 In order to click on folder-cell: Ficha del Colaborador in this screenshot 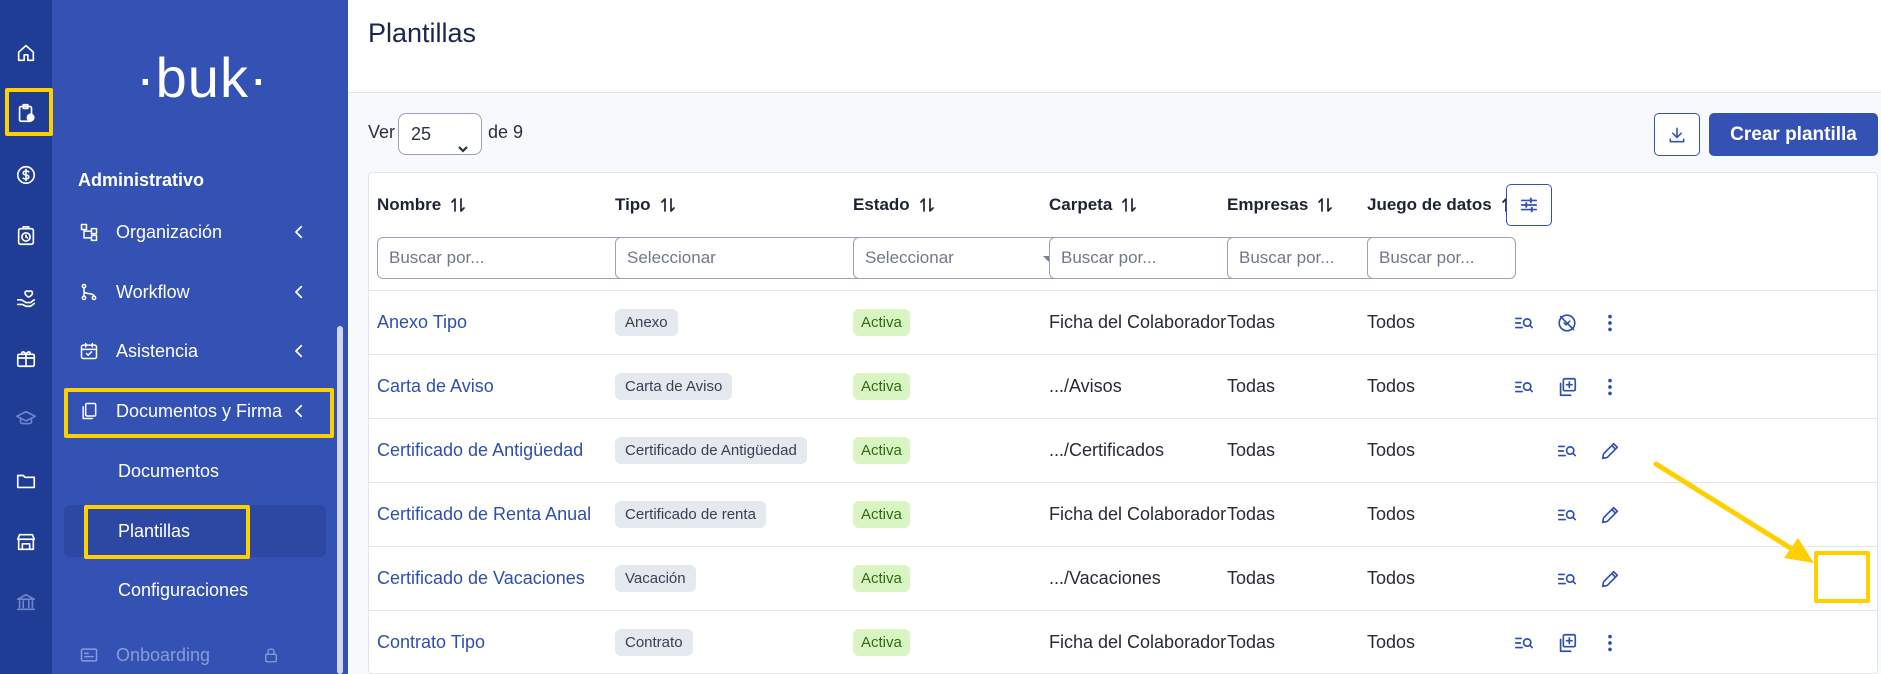, I will do `click(1138, 514)`.